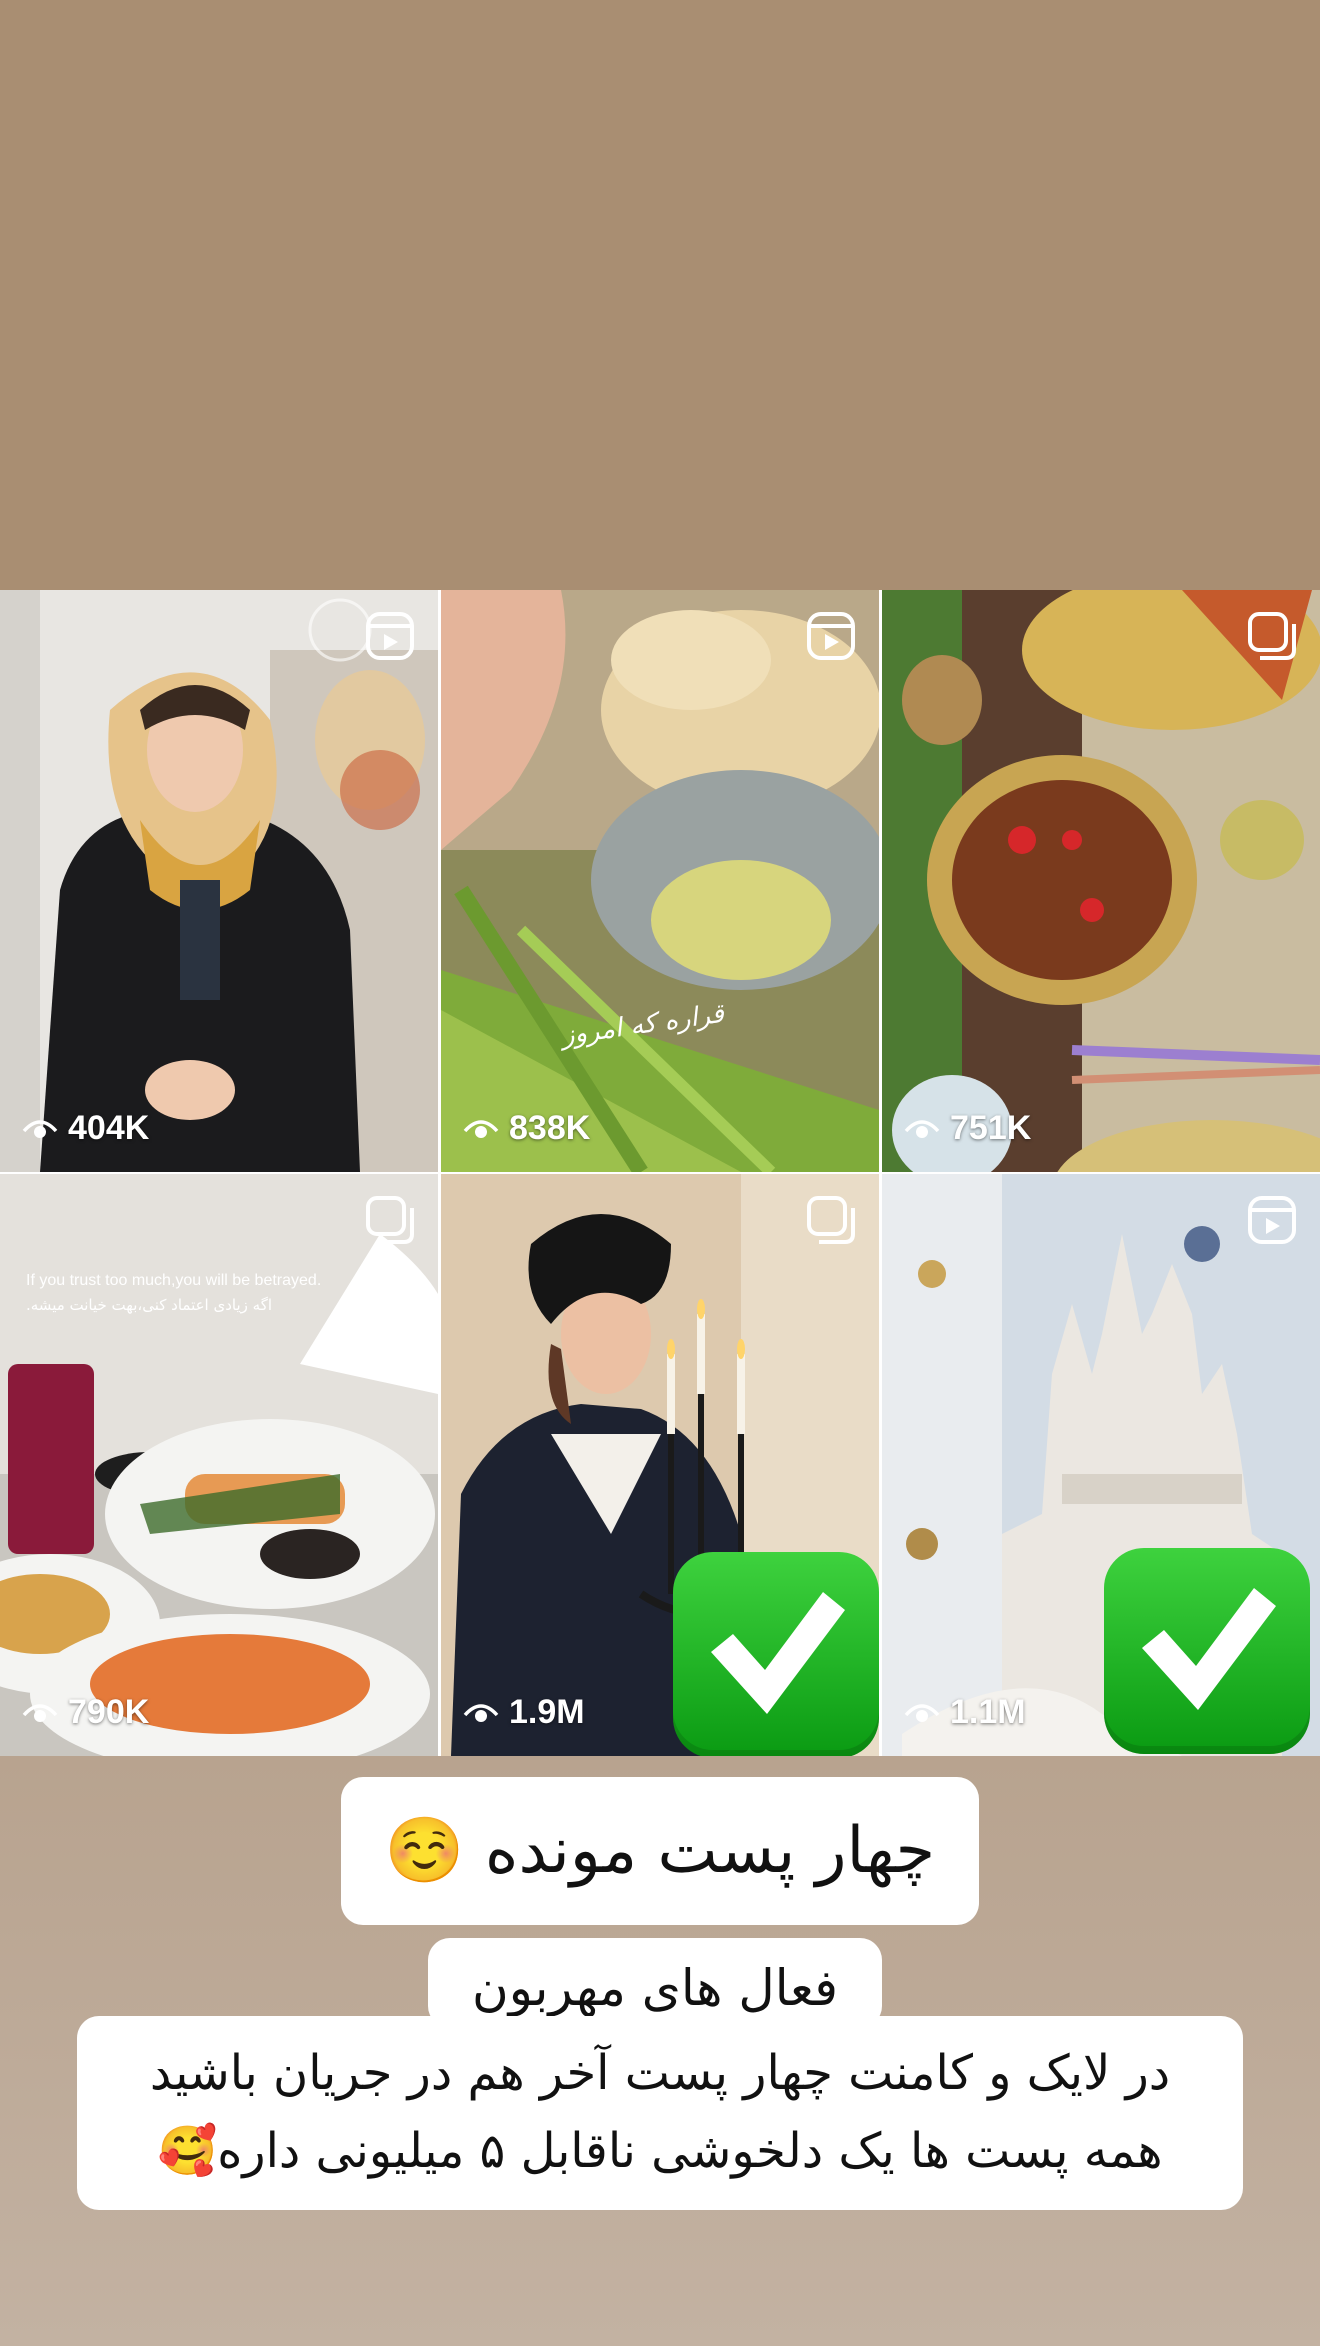 This screenshot has width=1320, height=2346. What do you see at coordinates (1101, 1465) in the screenshot?
I see `post-tile-6: 1.1M` at bounding box center [1101, 1465].